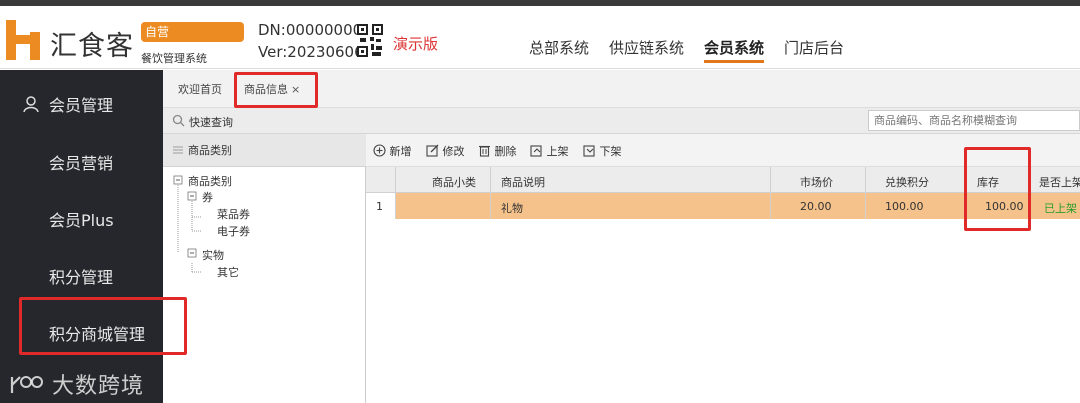 The width and height of the screenshot is (1080, 403). I want to click on tree-node: 商品类别, so click(210, 181).